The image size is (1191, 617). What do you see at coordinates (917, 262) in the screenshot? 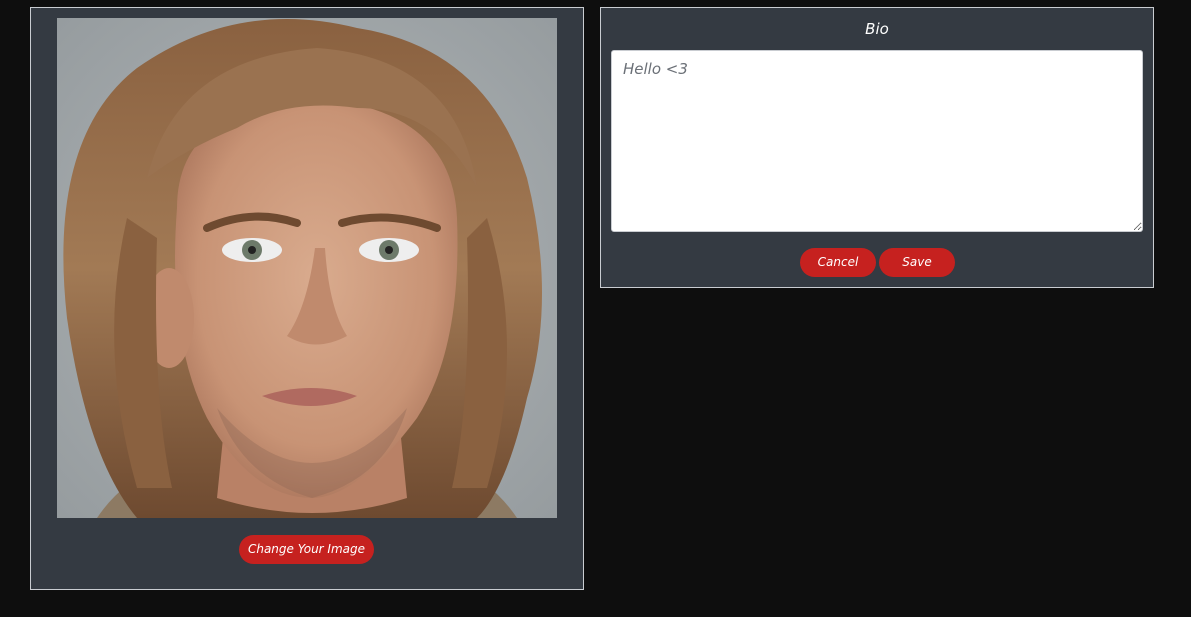
I see `save-button: Save` at bounding box center [917, 262].